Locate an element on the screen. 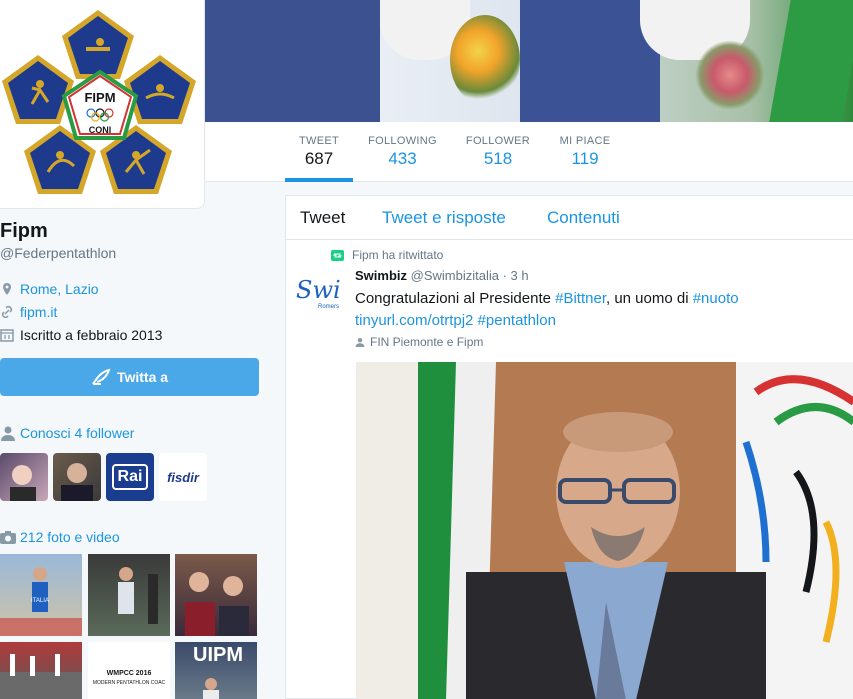  banner-flowers-yellow is located at coordinates (485, 60).